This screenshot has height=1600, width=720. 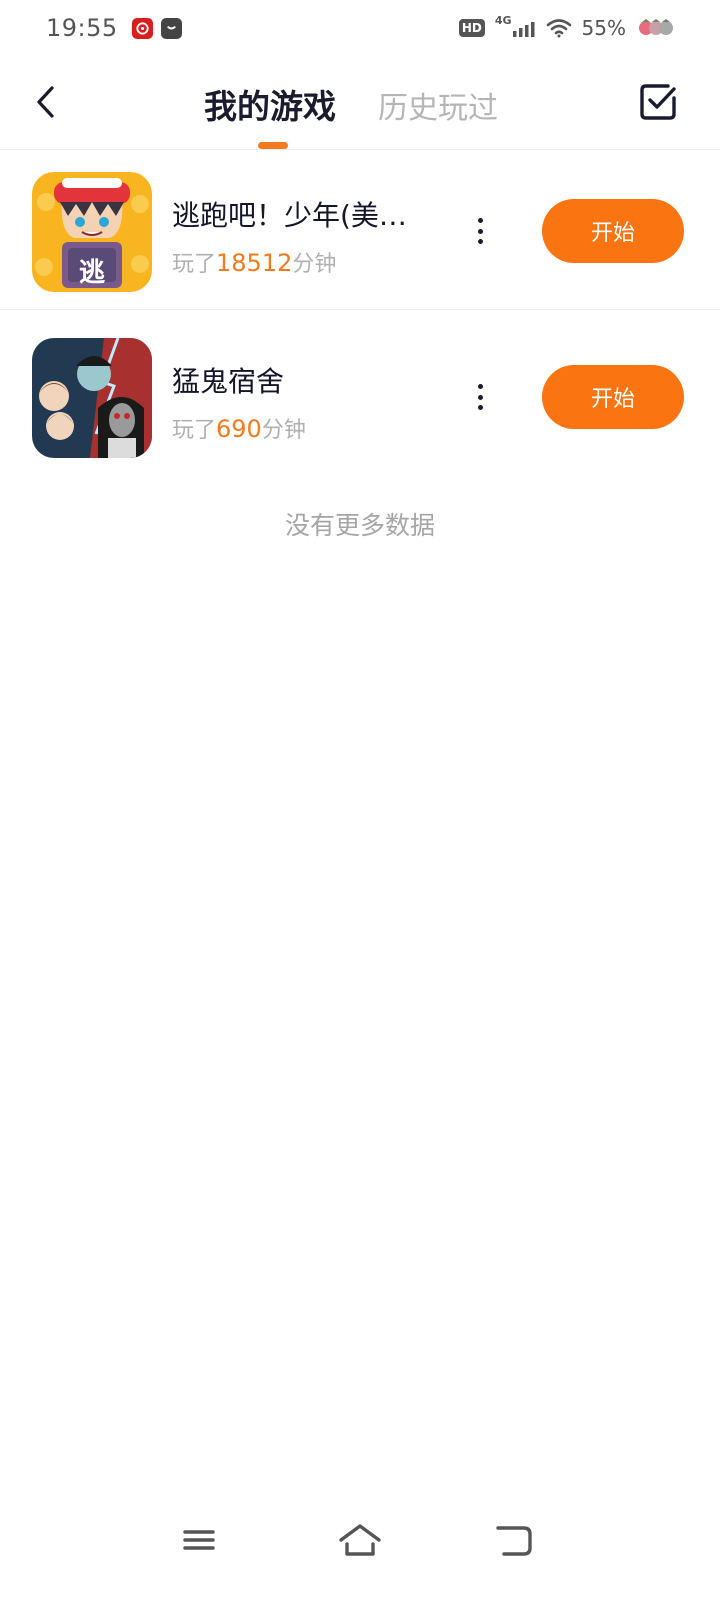 What do you see at coordinates (171, 28) in the screenshot?
I see `shopping-bag-icon` at bounding box center [171, 28].